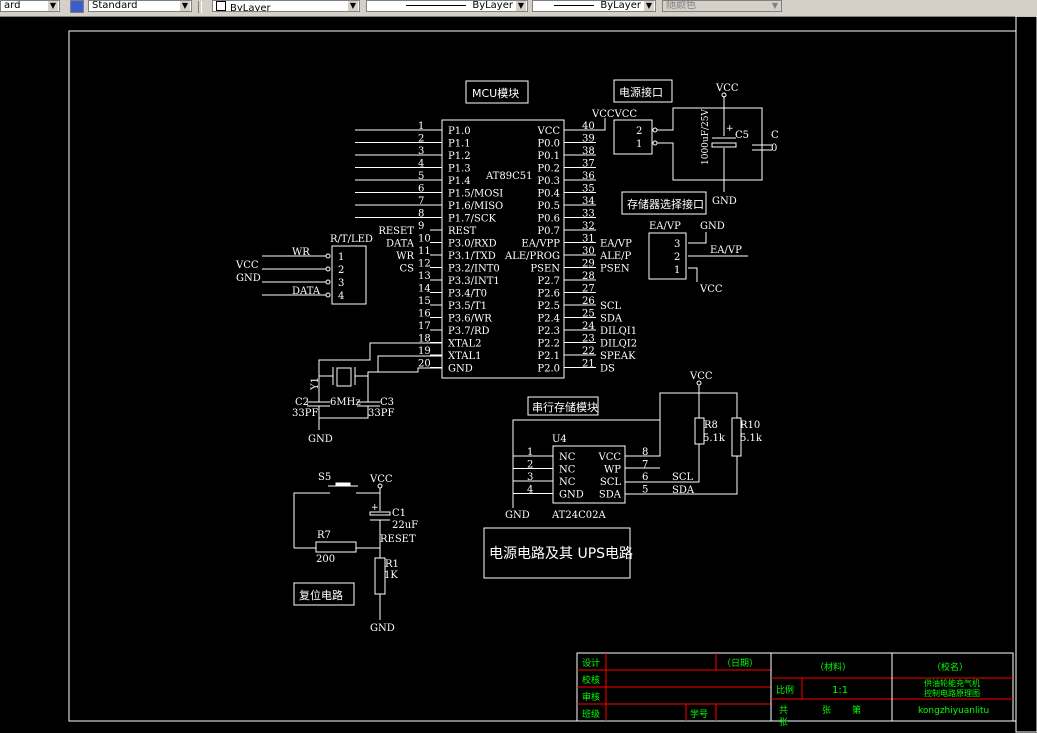 This screenshot has height=733, width=1037. Describe the element at coordinates (588, 164) in the screenshot. I see `mcu-right-pin-number: 37` at that location.